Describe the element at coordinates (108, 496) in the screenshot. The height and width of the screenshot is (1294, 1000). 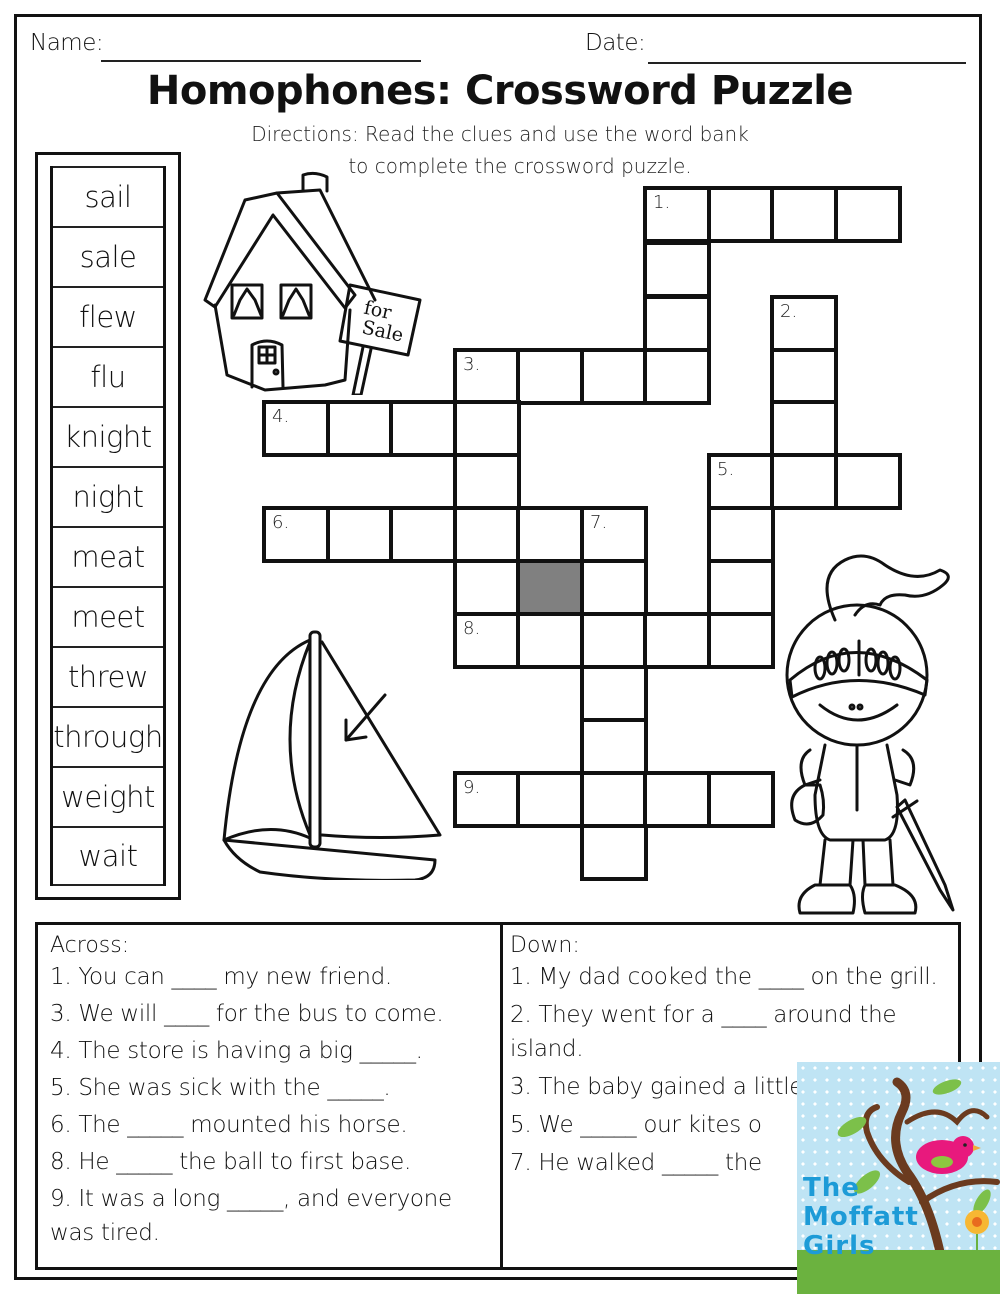
I see `word-bank-item: night` at that location.